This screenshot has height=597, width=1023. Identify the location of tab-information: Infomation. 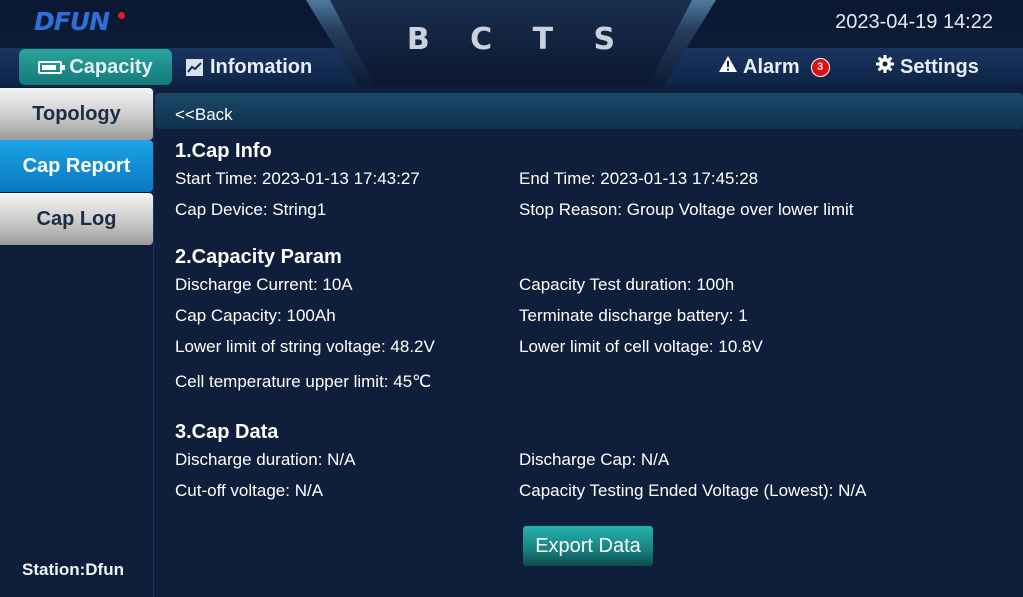
(249, 67).